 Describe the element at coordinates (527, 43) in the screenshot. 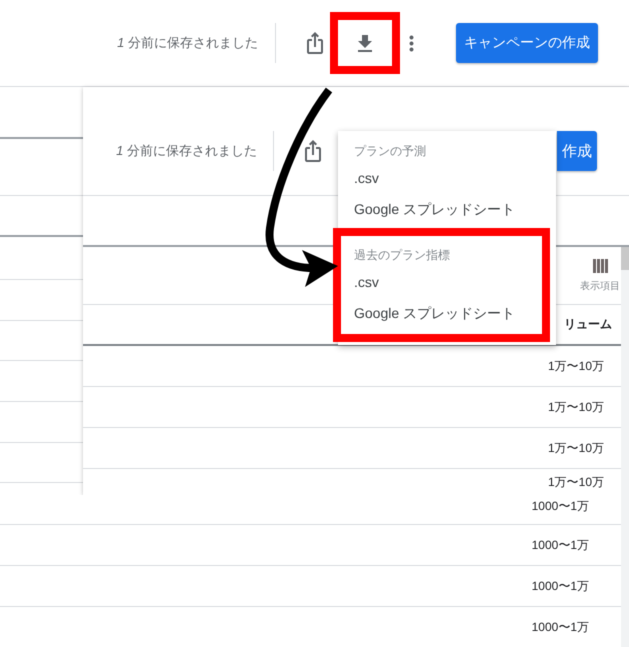

I see `create-campaign-button: キャンペーンの作成` at that location.